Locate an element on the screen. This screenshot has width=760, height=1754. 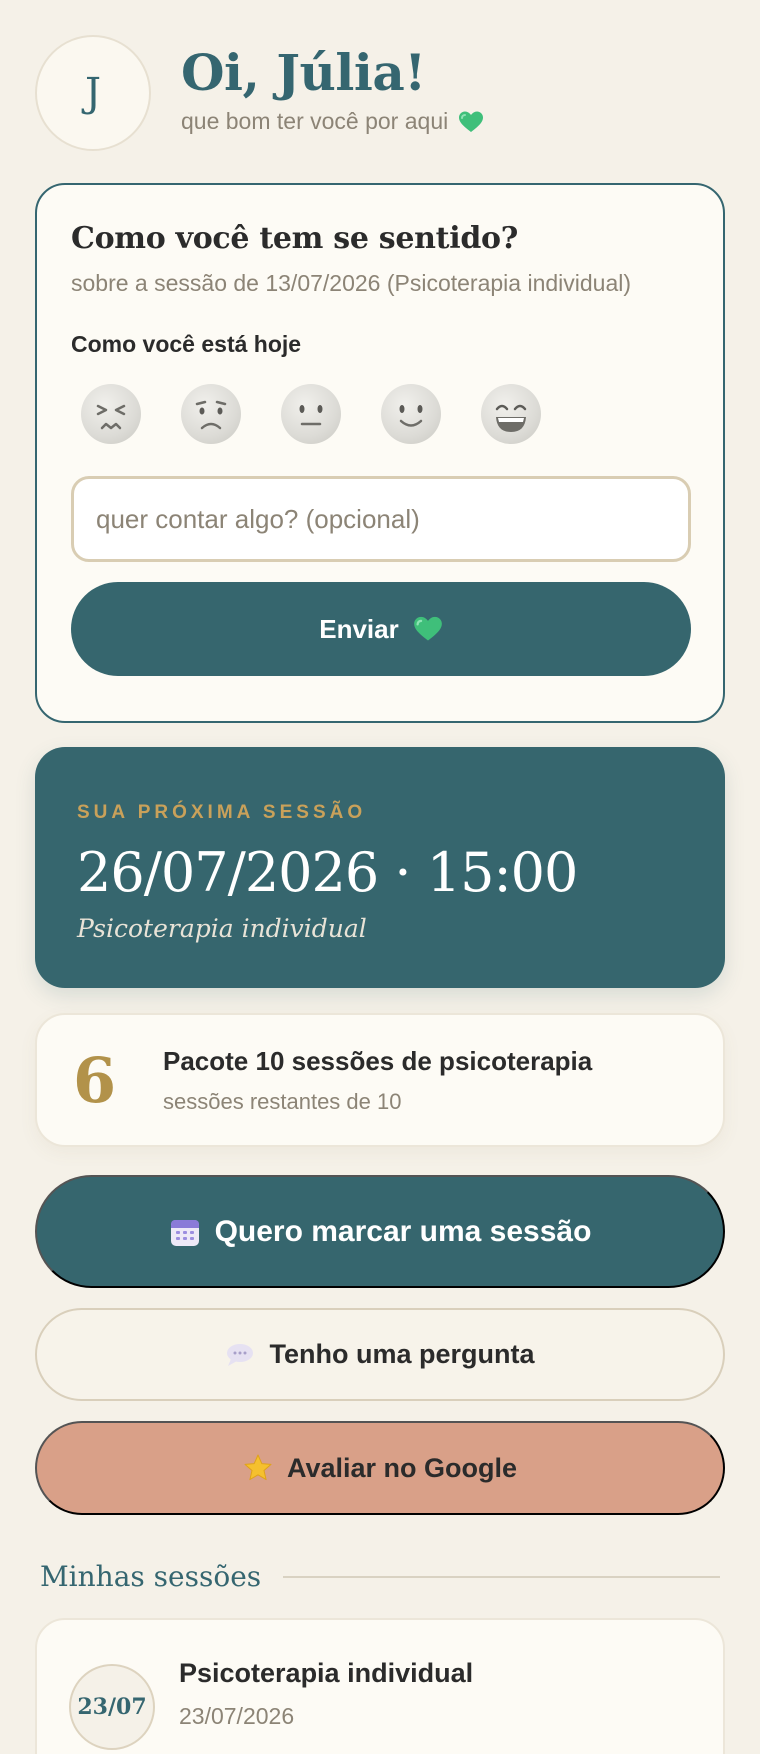
book-session-button: Quero marcar uma sessão is located at coordinates (380, 1231).